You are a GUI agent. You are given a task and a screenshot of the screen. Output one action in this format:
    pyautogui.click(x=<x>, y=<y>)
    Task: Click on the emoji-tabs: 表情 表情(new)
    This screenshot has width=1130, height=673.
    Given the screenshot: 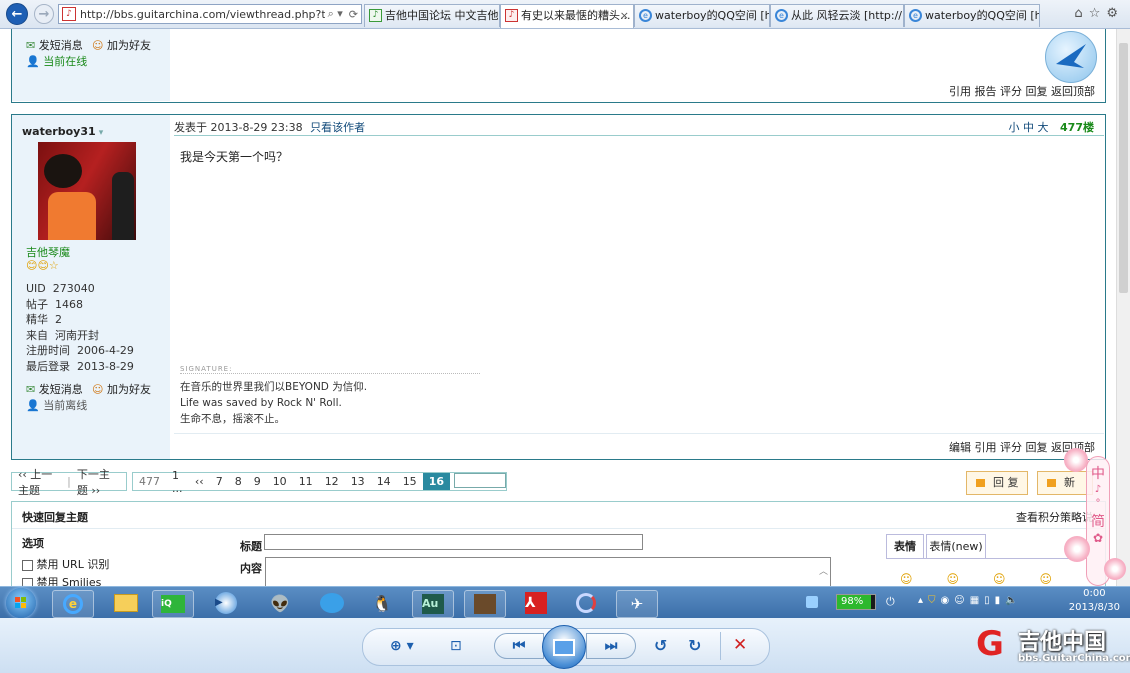 What is the action you would take?
    pyautogui.click(x=986, y=546)
    